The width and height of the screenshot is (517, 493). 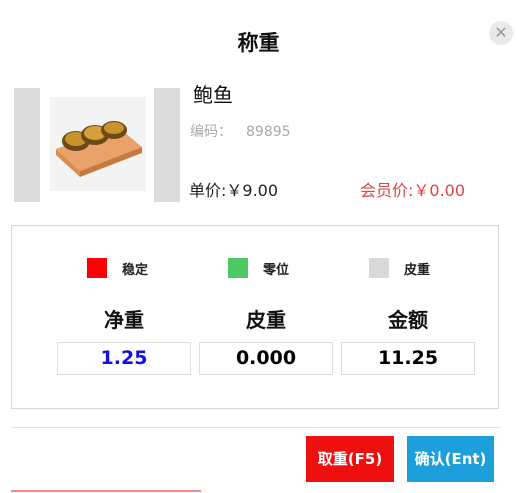 I want to click on product-name: 鲍鱼, so click(x=213, y=95).